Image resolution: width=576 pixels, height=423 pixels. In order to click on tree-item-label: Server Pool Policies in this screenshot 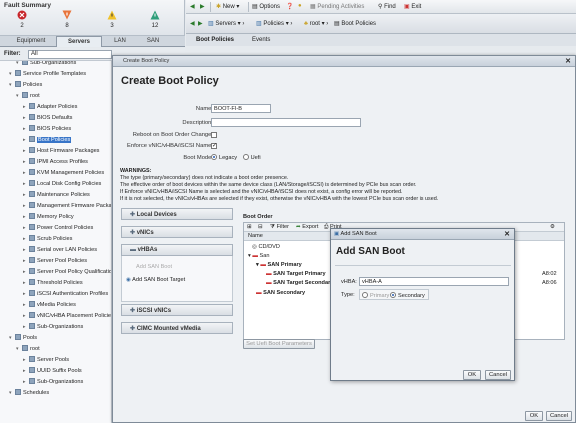, I will do `click(62, 261)`.